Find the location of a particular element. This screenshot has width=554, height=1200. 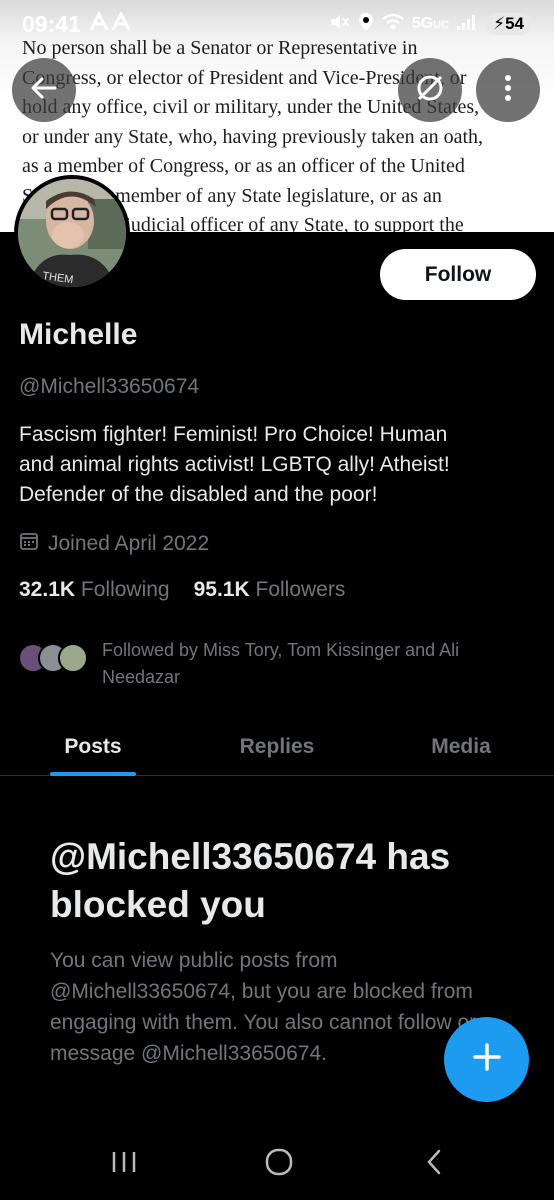

grok-button is located at coordinates (430, 90).